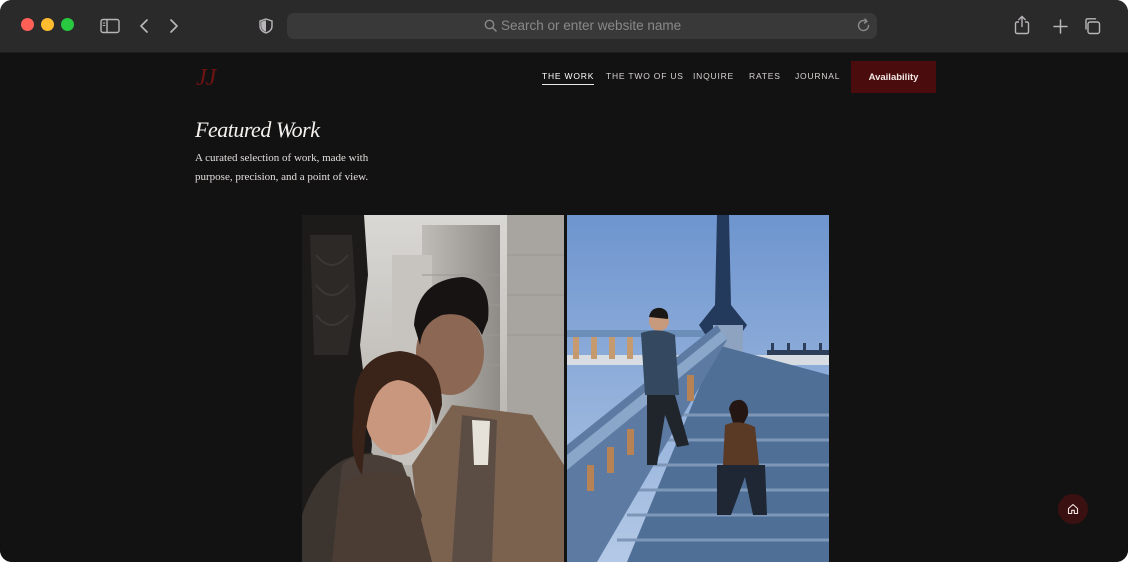 This screenshot has width=1128, height=562. I want to click on nav-journal: JOURNAL, so click(817, 76).